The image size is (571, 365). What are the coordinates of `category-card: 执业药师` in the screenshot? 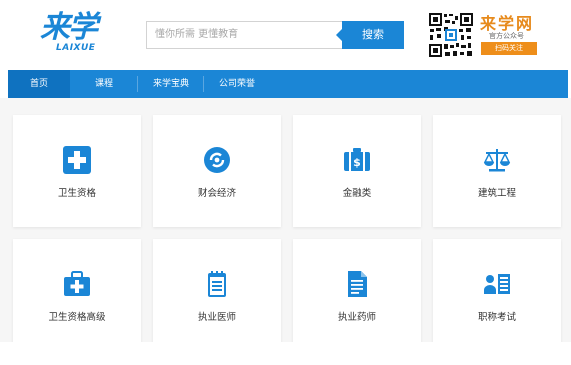 It's located at (357, 295).